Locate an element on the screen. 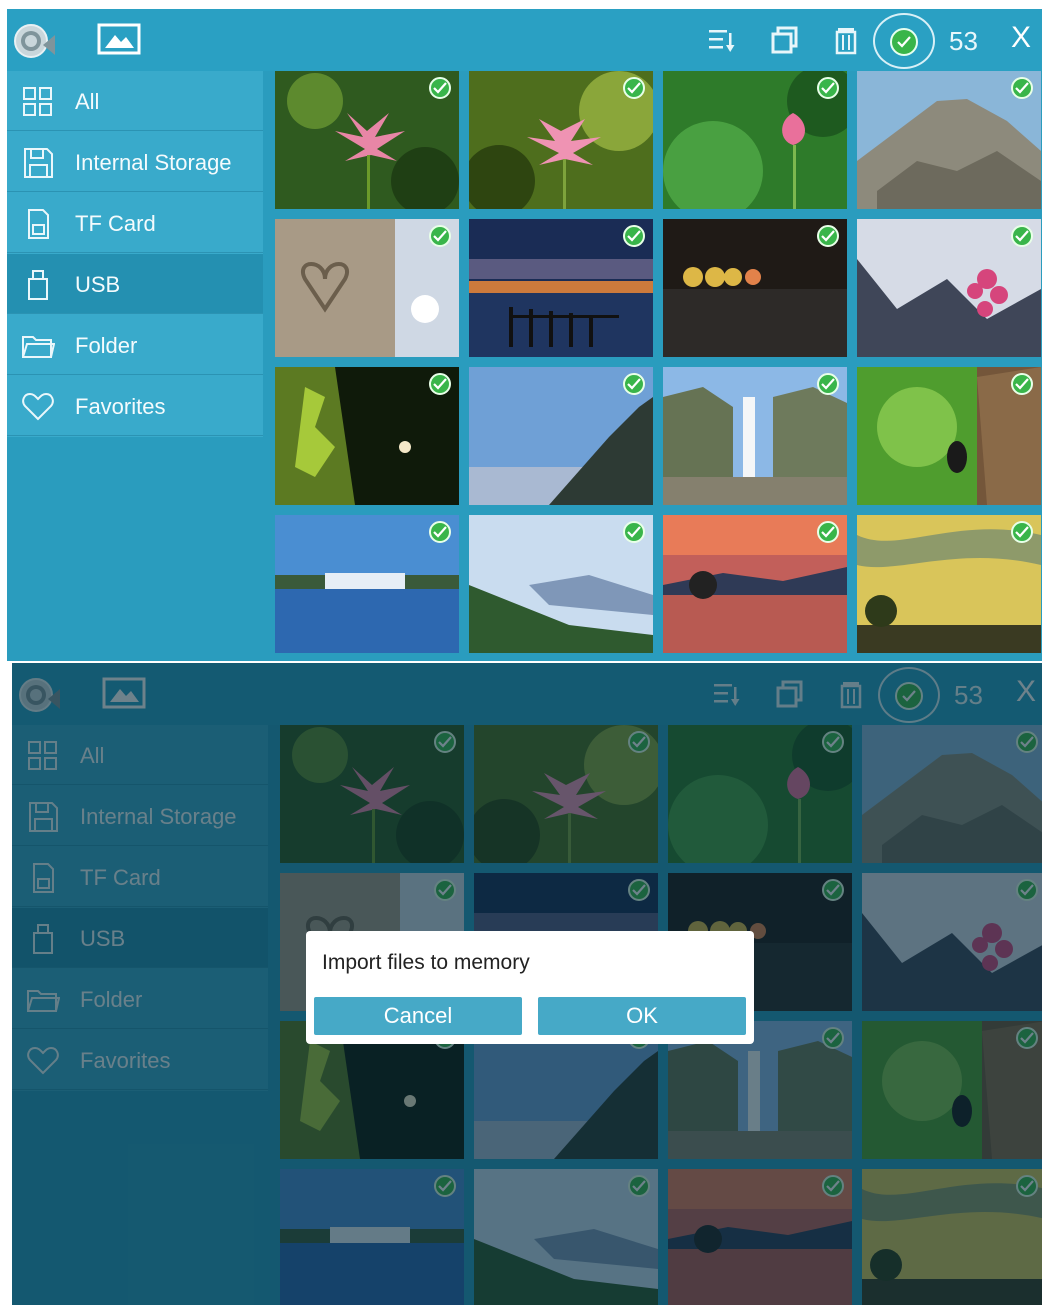 The height and width of the screenshot is (1305, 1042). sidebar-item-label: USB is located at coordinates (98, 284).